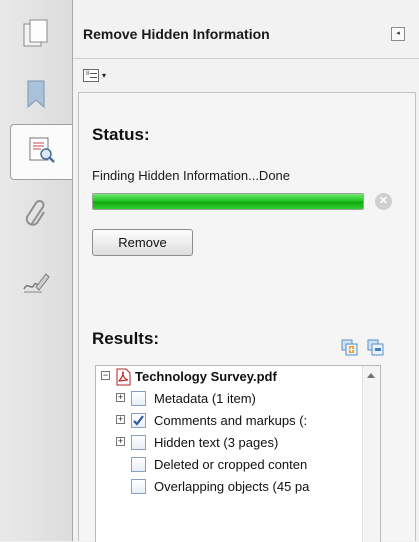 The height and width of the screenshot is (542, 419). I want to click on tree-root-label: Technology Survey.pdf, so click(206, 376).